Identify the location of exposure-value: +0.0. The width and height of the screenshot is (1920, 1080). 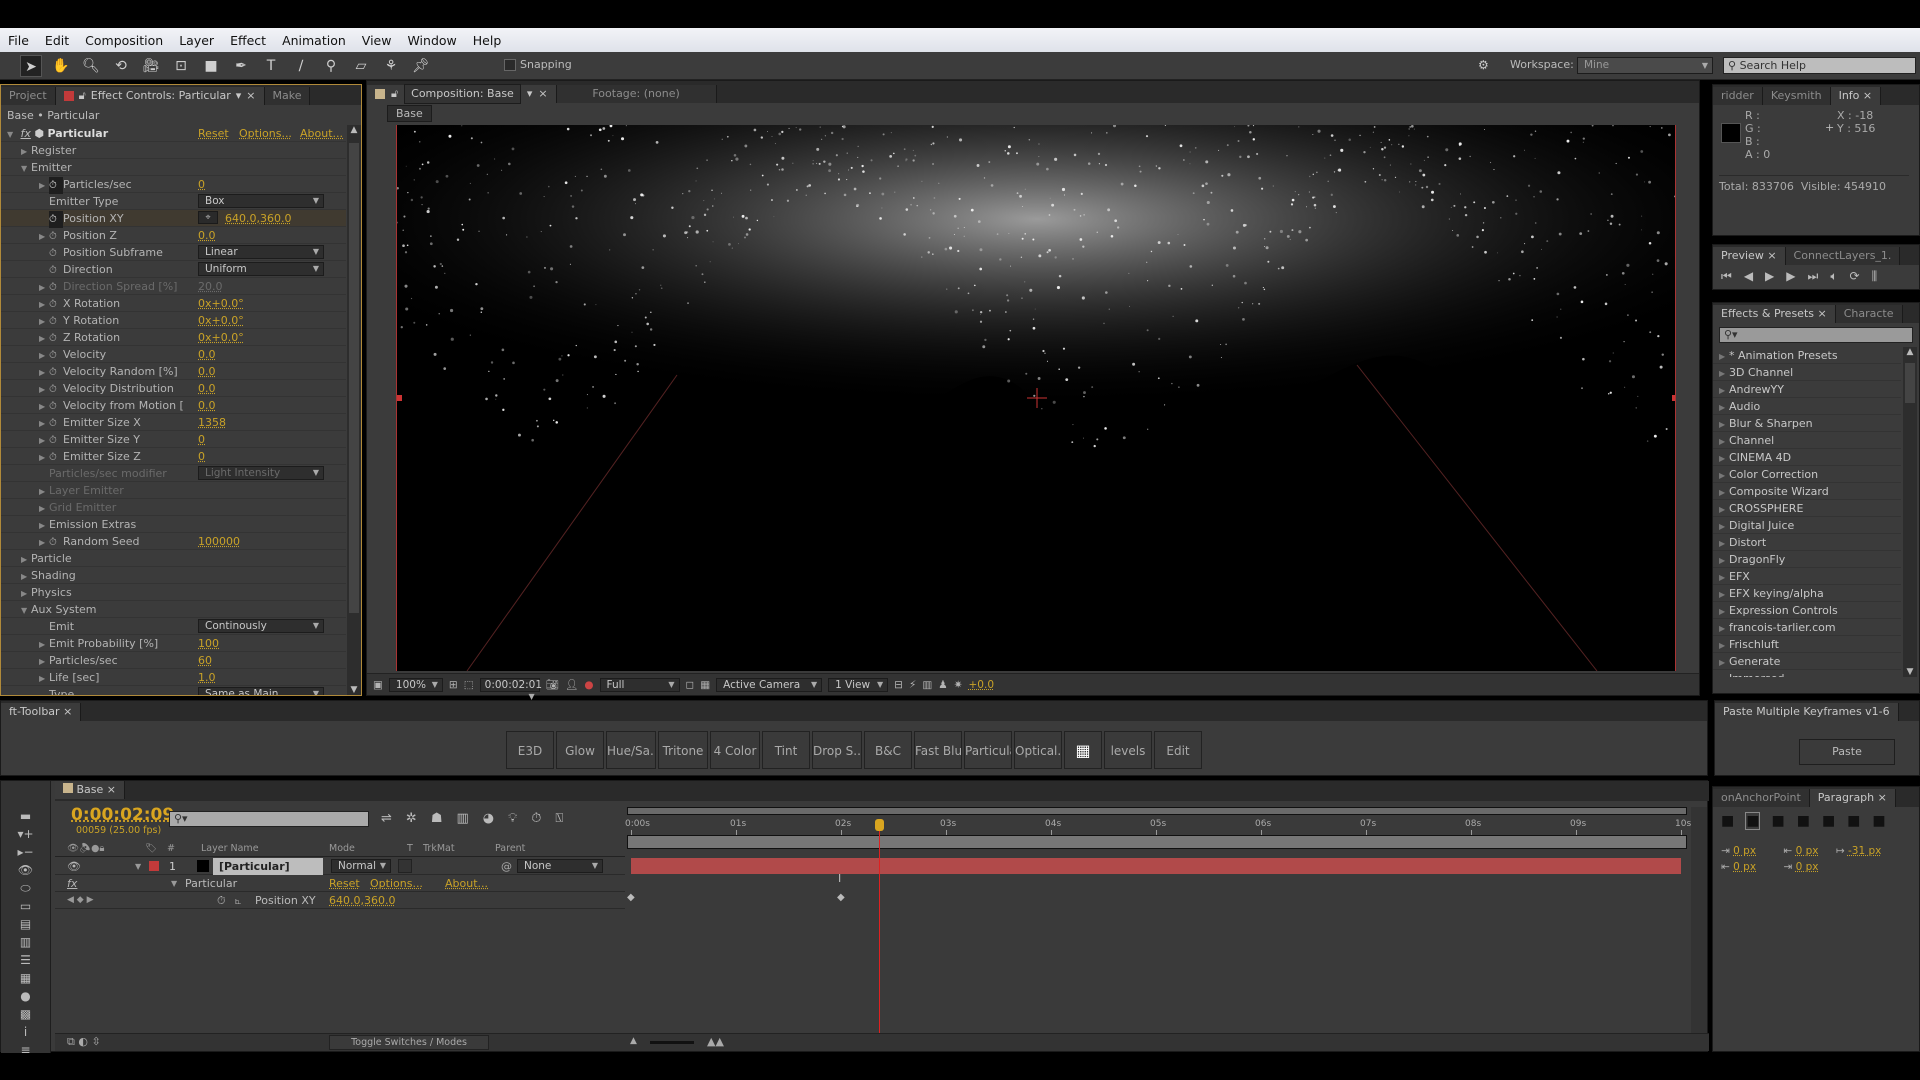
(982, 685).